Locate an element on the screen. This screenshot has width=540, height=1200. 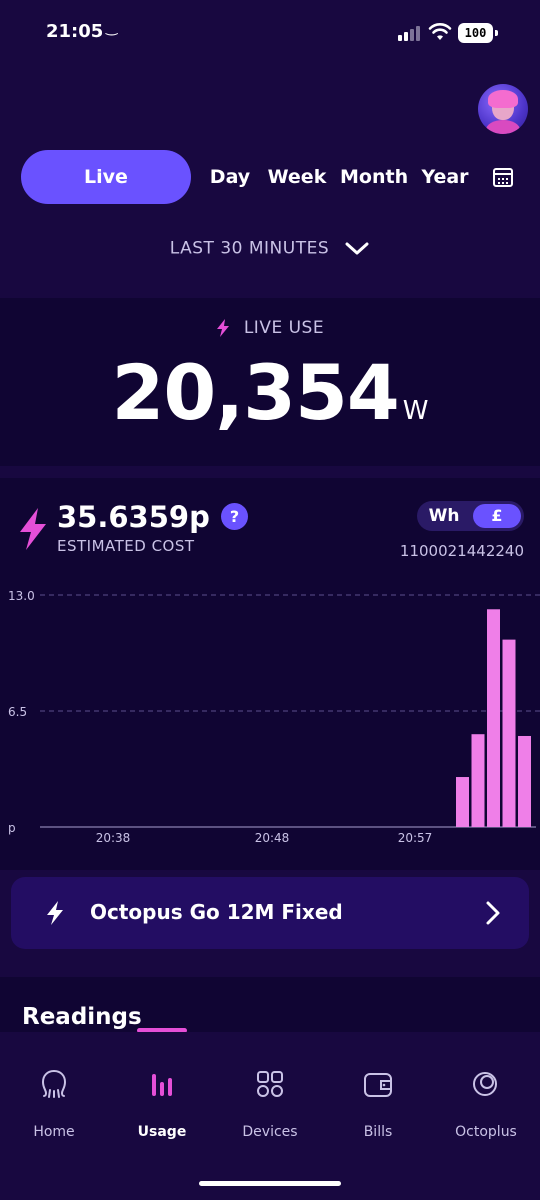
coin-icon is located at coordinates (485, 1084).